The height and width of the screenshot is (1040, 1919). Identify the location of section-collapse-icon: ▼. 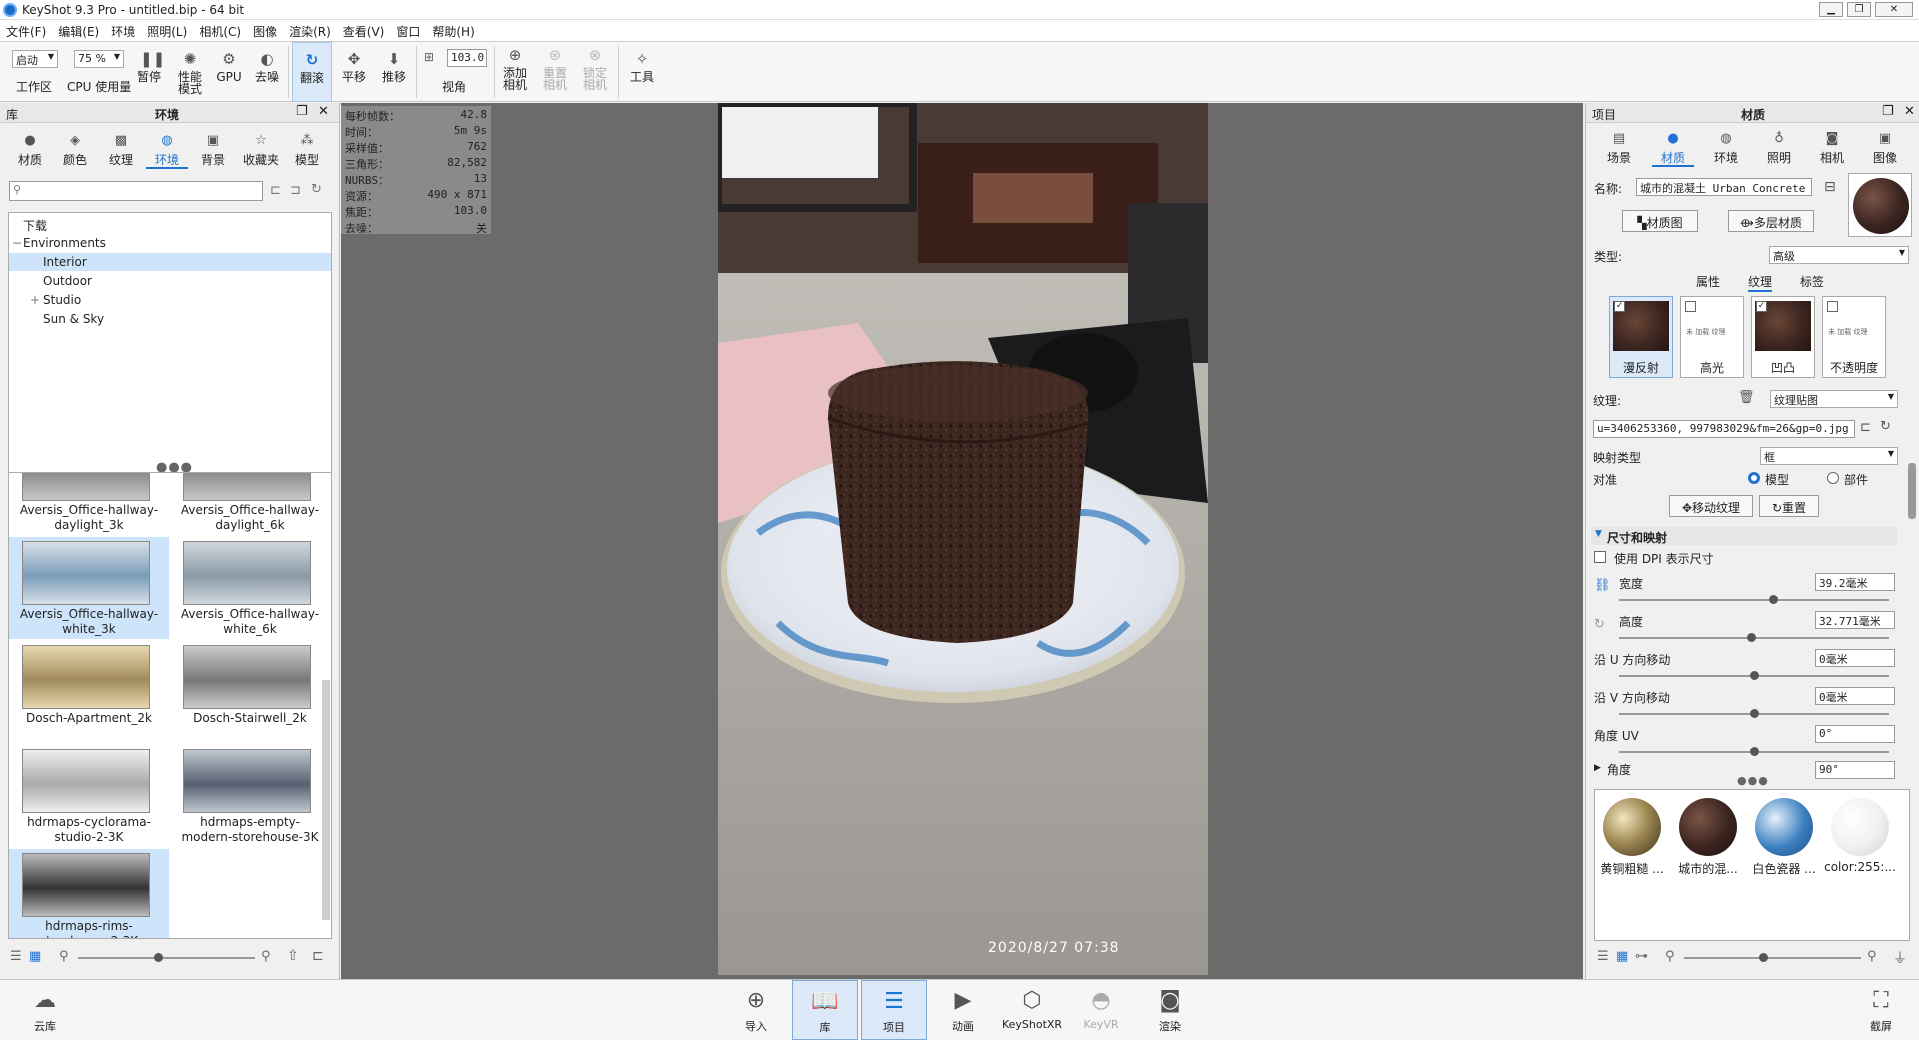
(1598, 534).